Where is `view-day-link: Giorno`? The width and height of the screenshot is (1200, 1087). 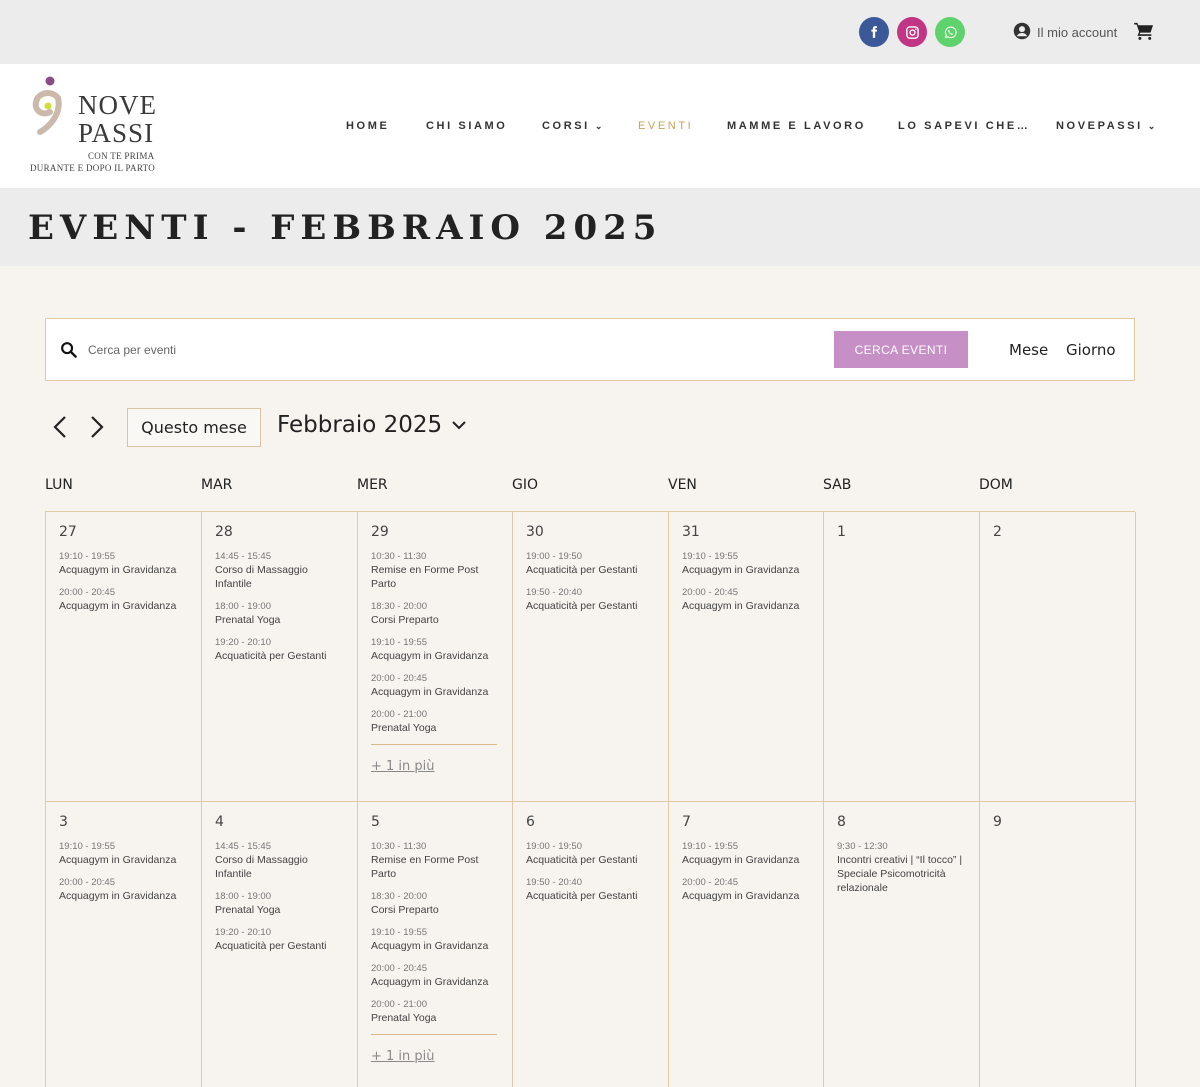 view-day-link: Giorno is located at coordinates (1091, 350).